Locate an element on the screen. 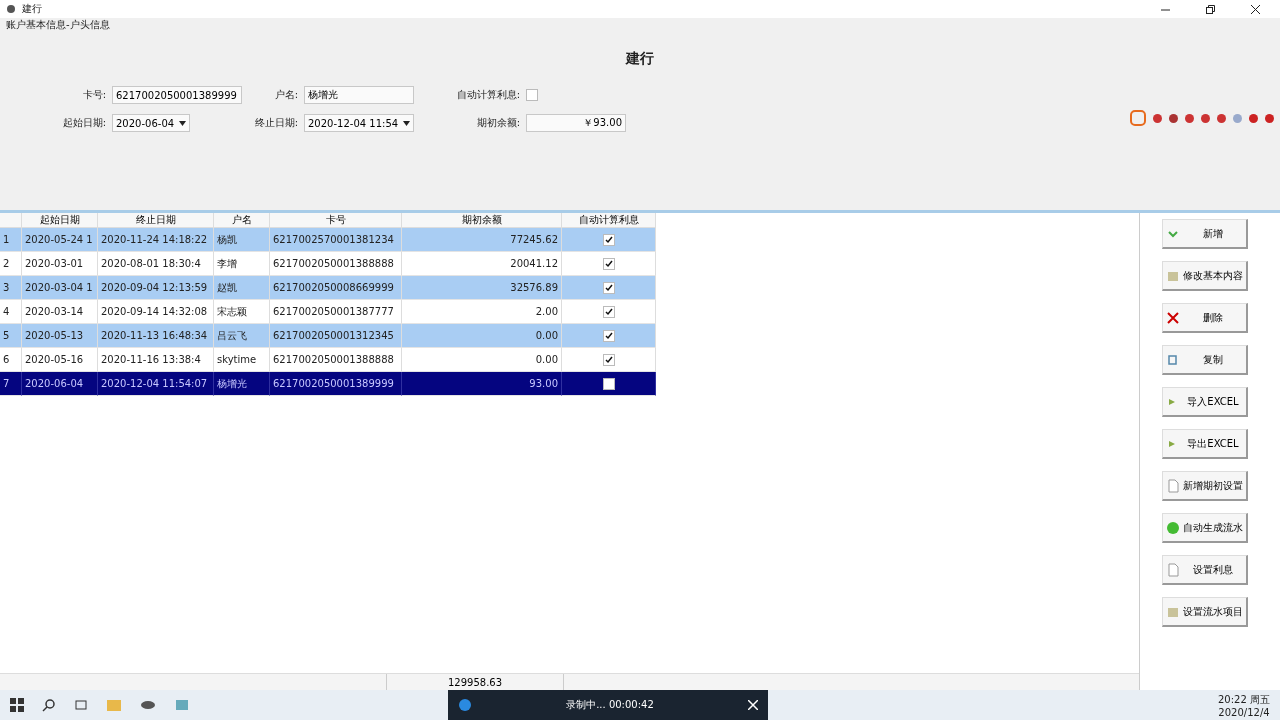  table-cell: skytime is located at coordinates (242, 360).